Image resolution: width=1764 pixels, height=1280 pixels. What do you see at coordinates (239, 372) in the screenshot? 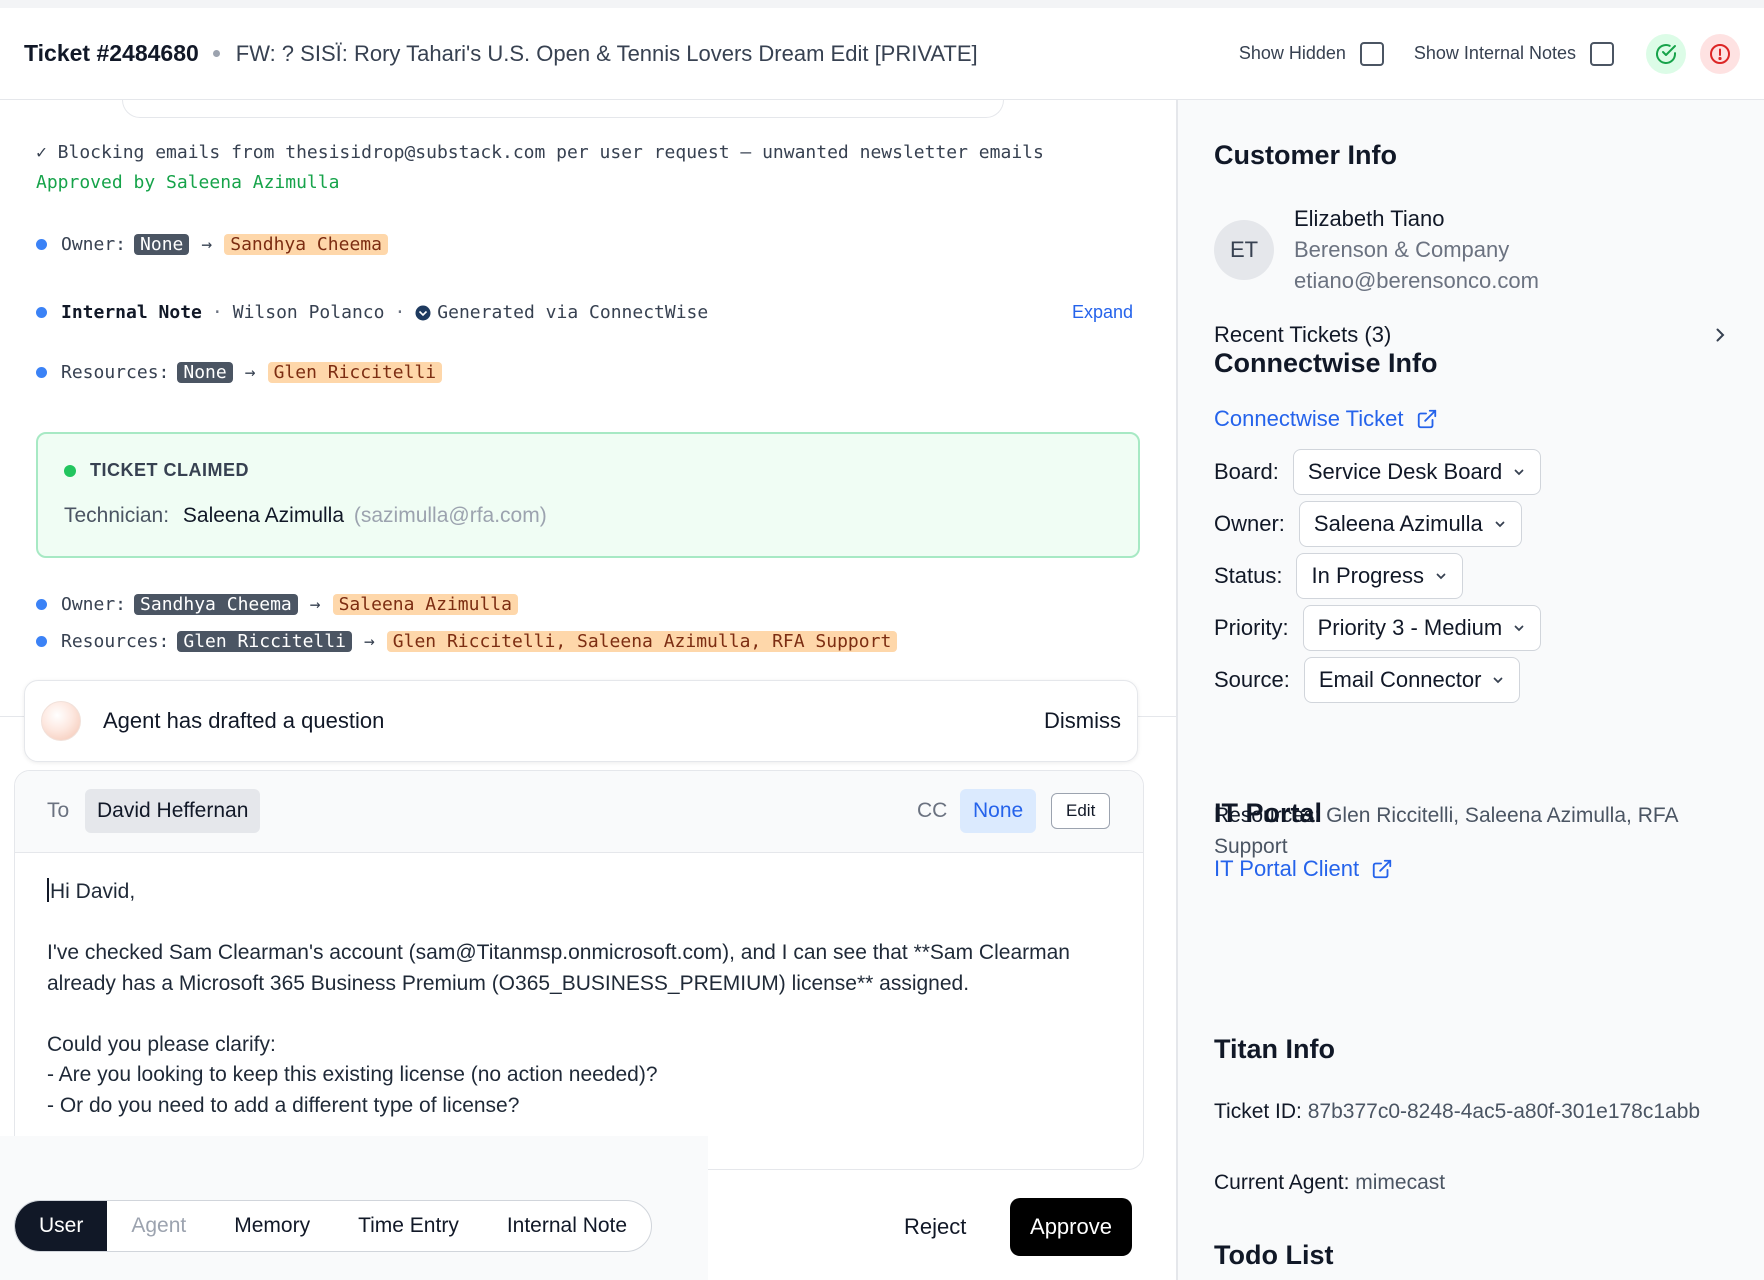
I see `resources-change-1: Resources: None → Glen Riccitelli` at bounding box center [239, 372].